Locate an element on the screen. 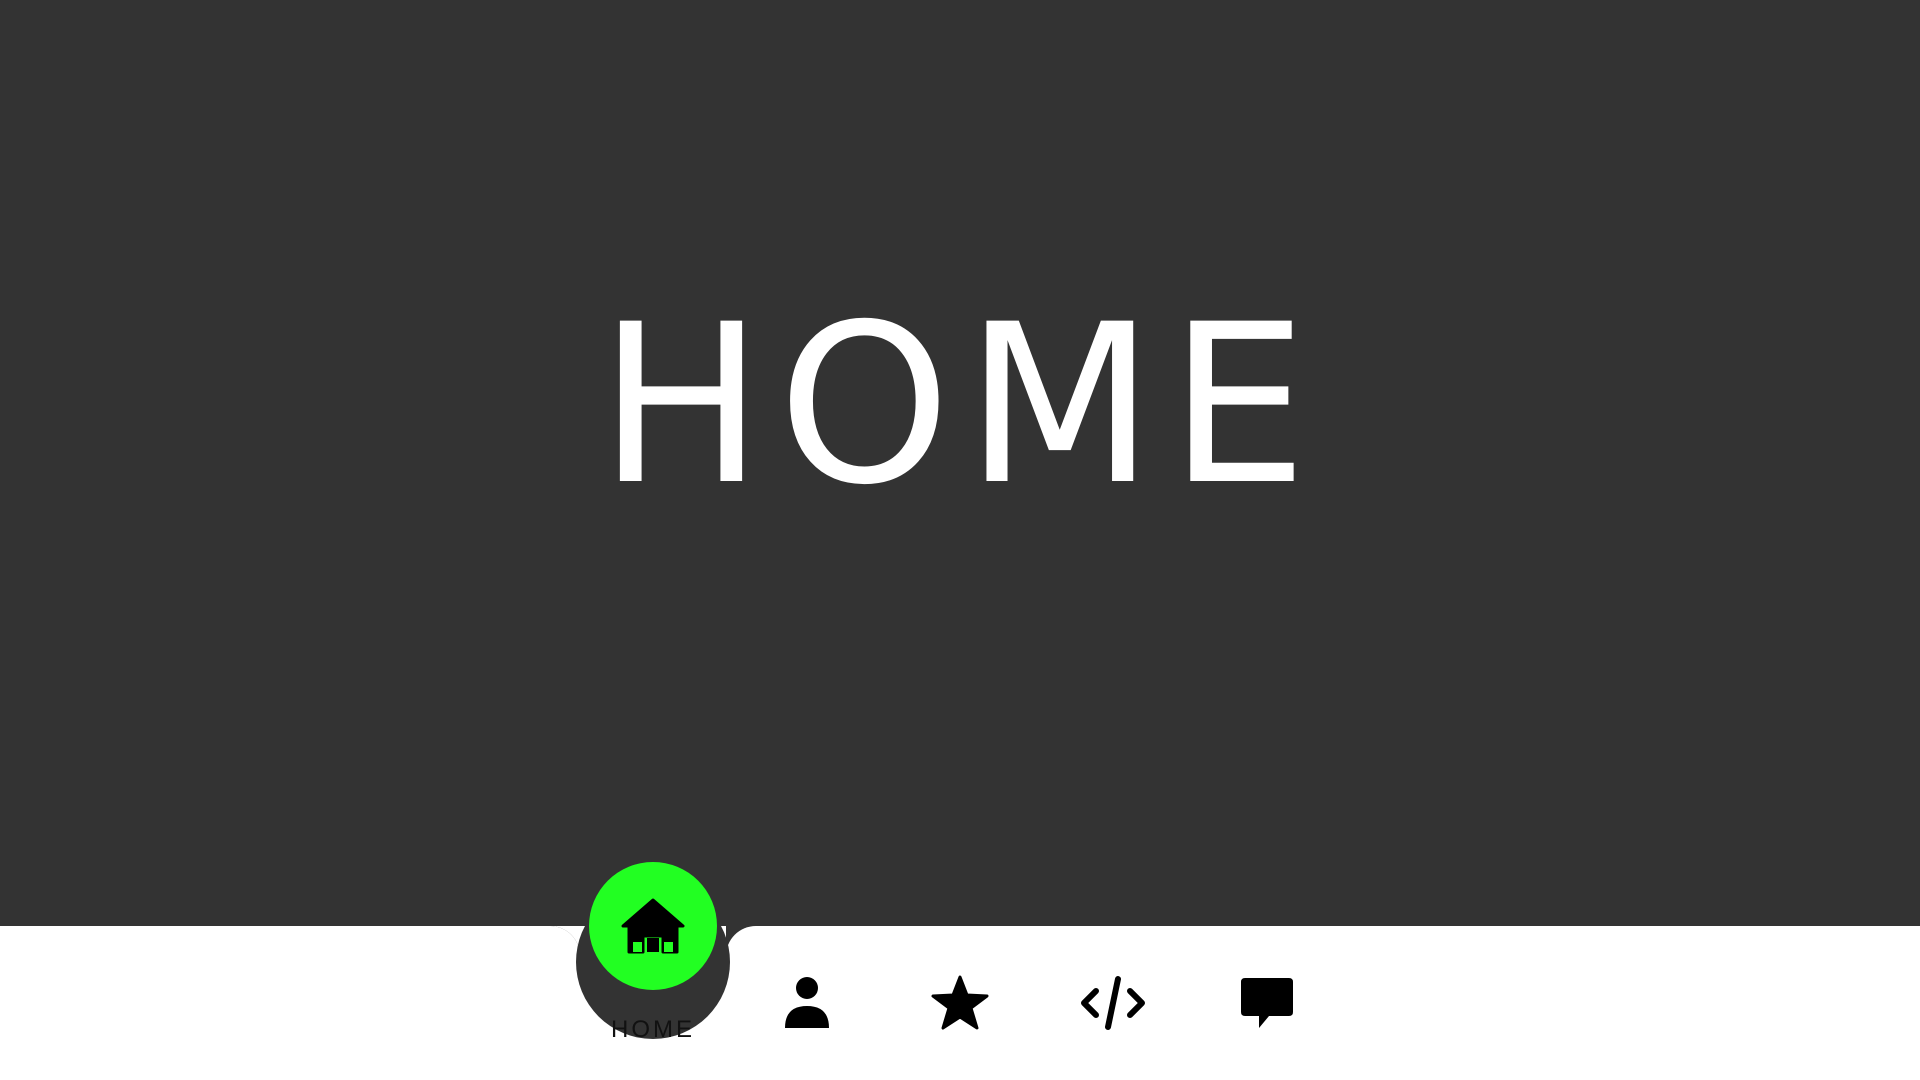 Image resolution: width=1920 pixels, height=1080 pixels. star-icon is located at coordinates (960, 1002).